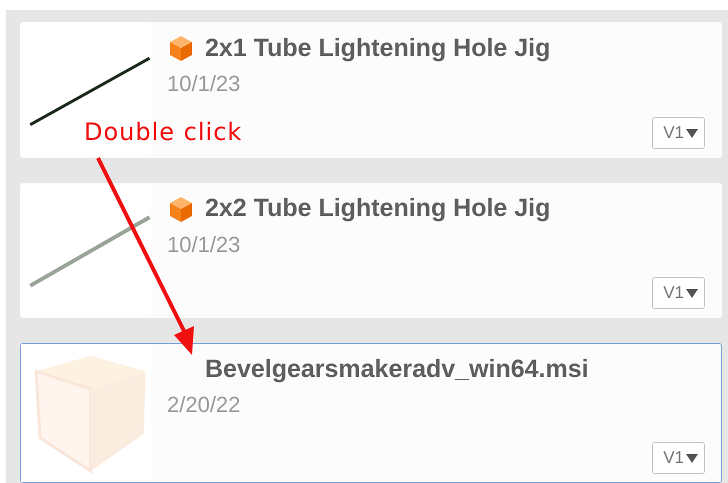 This screenshot has height=483, width=728. I want to click on file-title: 2x2 Tube Lightening Hole Jig, so click(377, 209).